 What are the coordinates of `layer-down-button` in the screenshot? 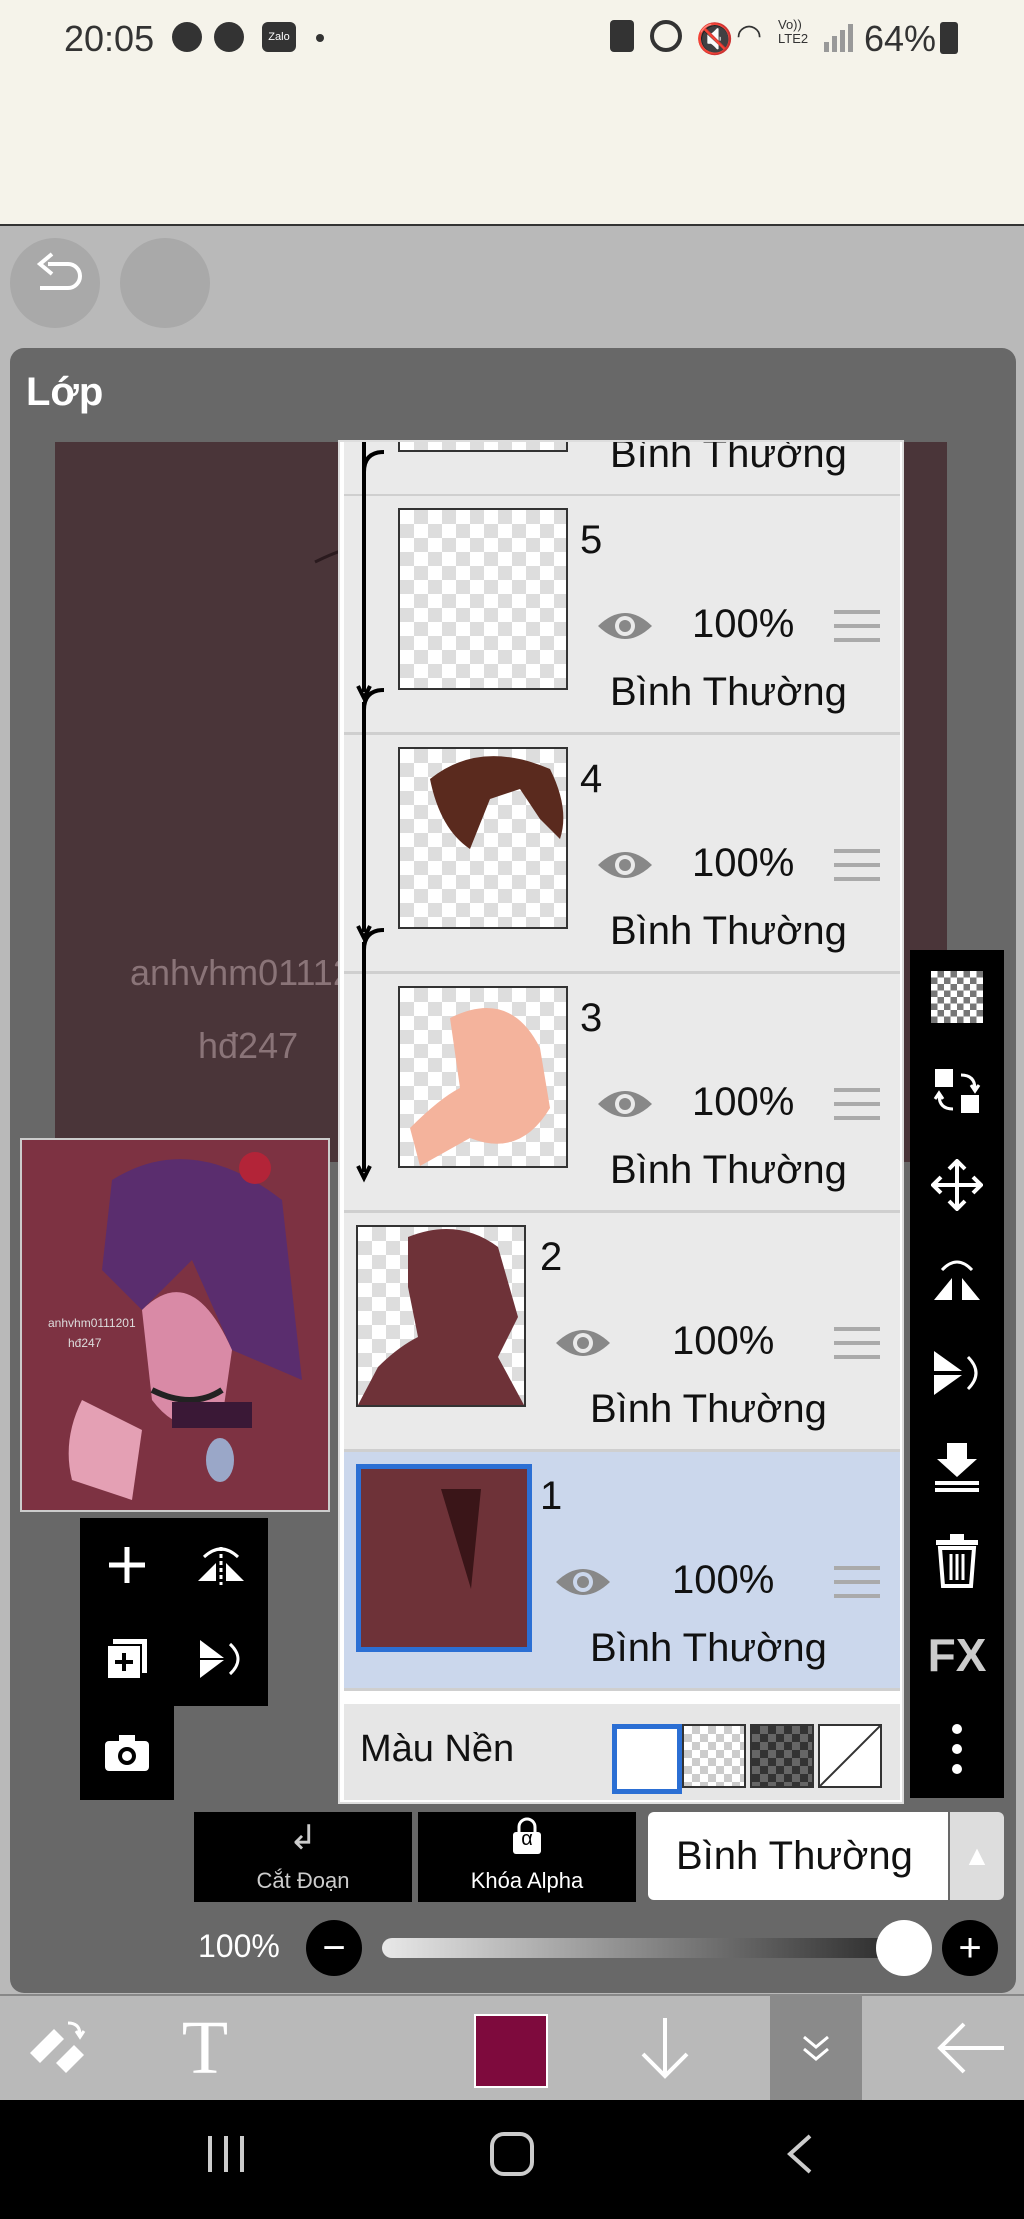 It's located at (665, 2048).